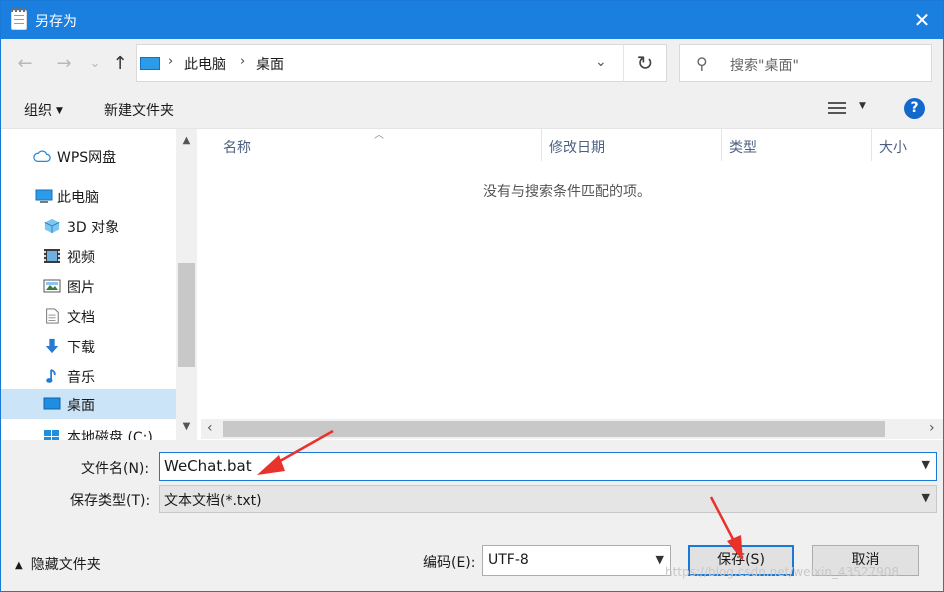  I want to click on refresh-button: ↻, so click(645, 63).